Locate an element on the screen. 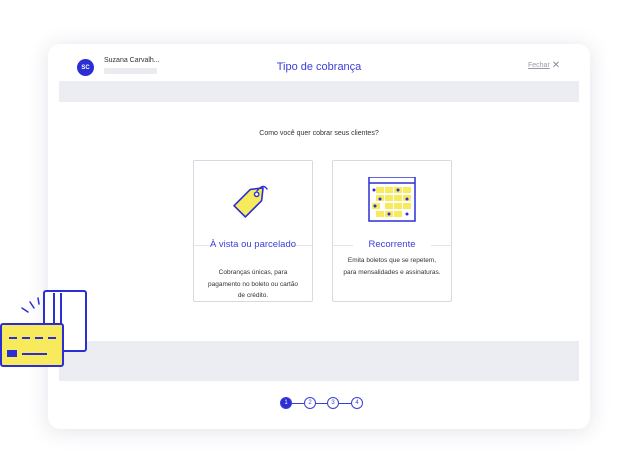  calendar-icon is located at coordinates (392, 199).